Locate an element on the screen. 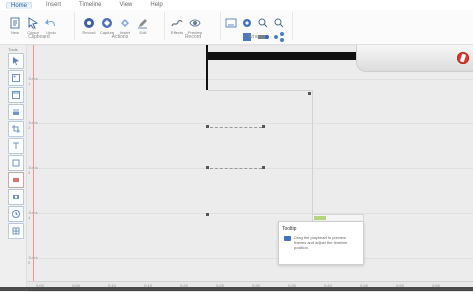 The width and height of the screenshot is (473, 292). crop-tool is located at coordinates (16, 129).